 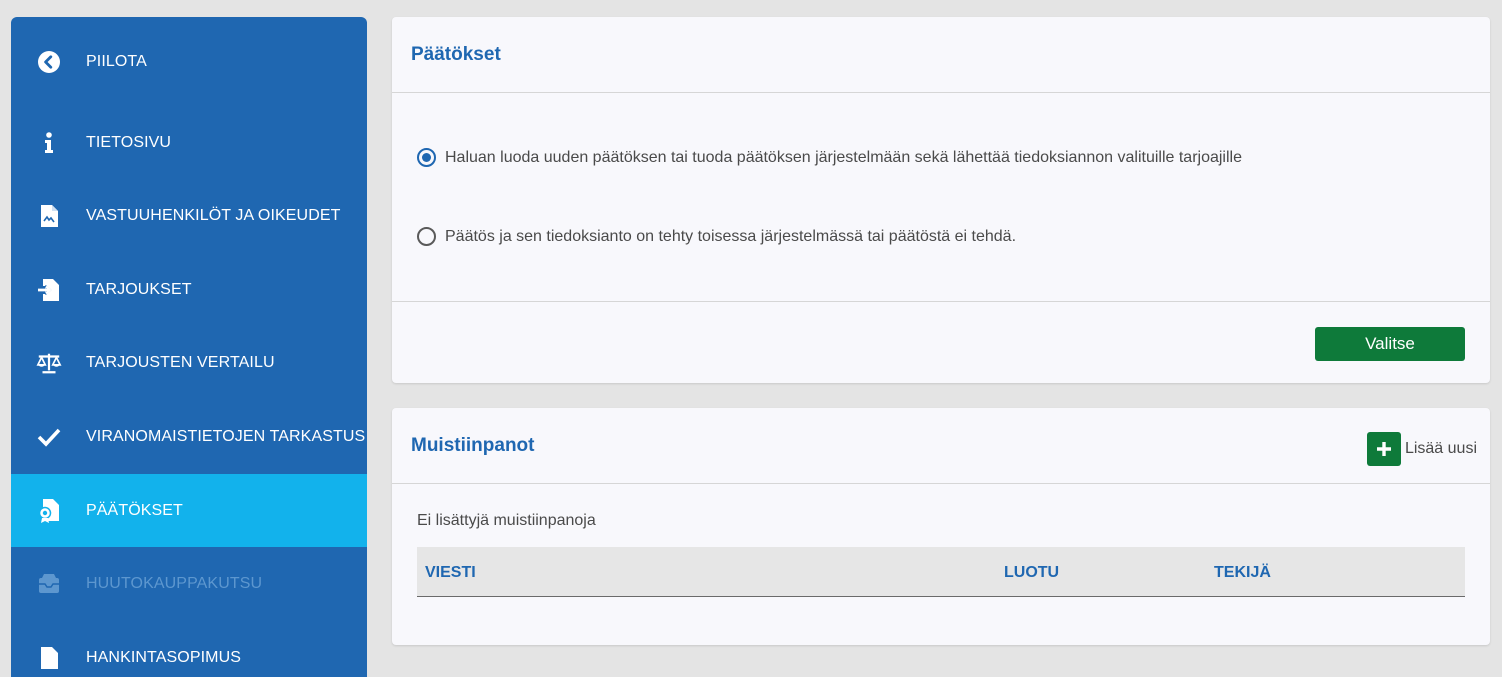 I want to click on select-button: Valitse, so click(x=1390, y=344).